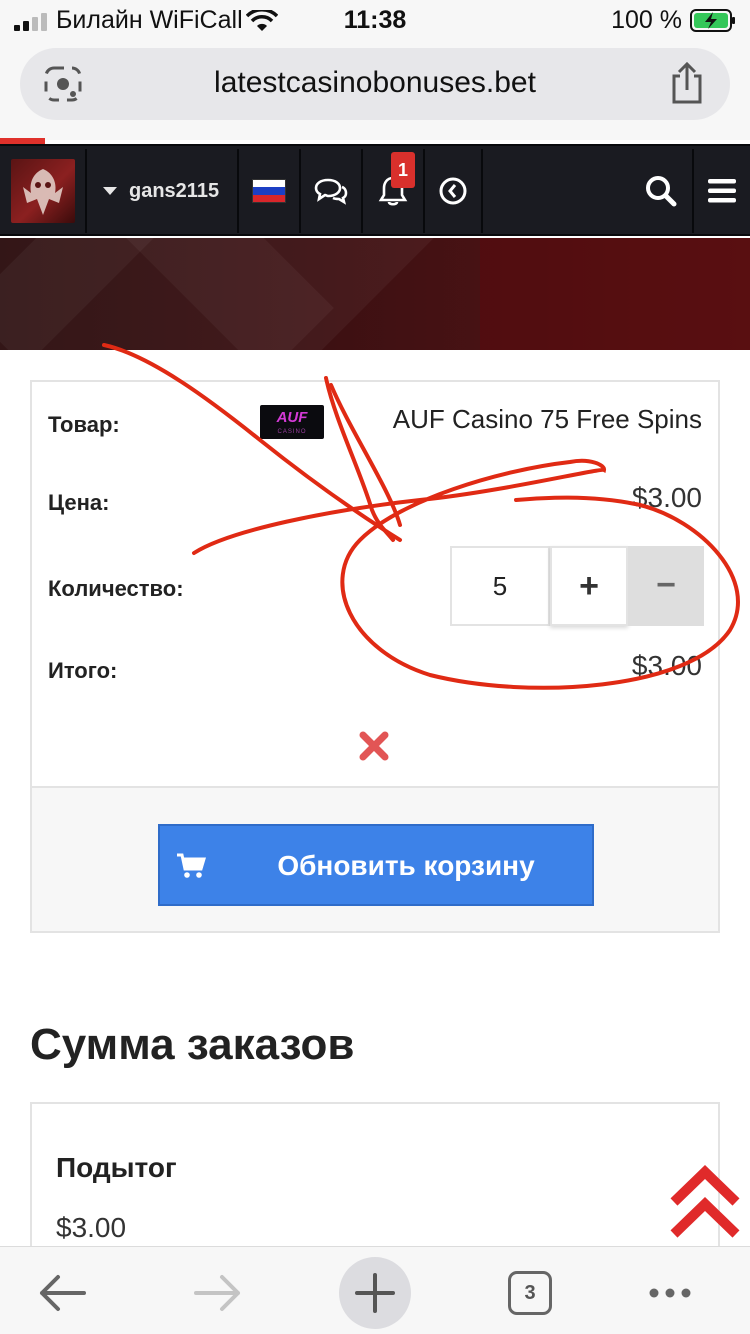 The image size is (750, 1334). I want to click on shopping-cart-icon, so click(191, 865).